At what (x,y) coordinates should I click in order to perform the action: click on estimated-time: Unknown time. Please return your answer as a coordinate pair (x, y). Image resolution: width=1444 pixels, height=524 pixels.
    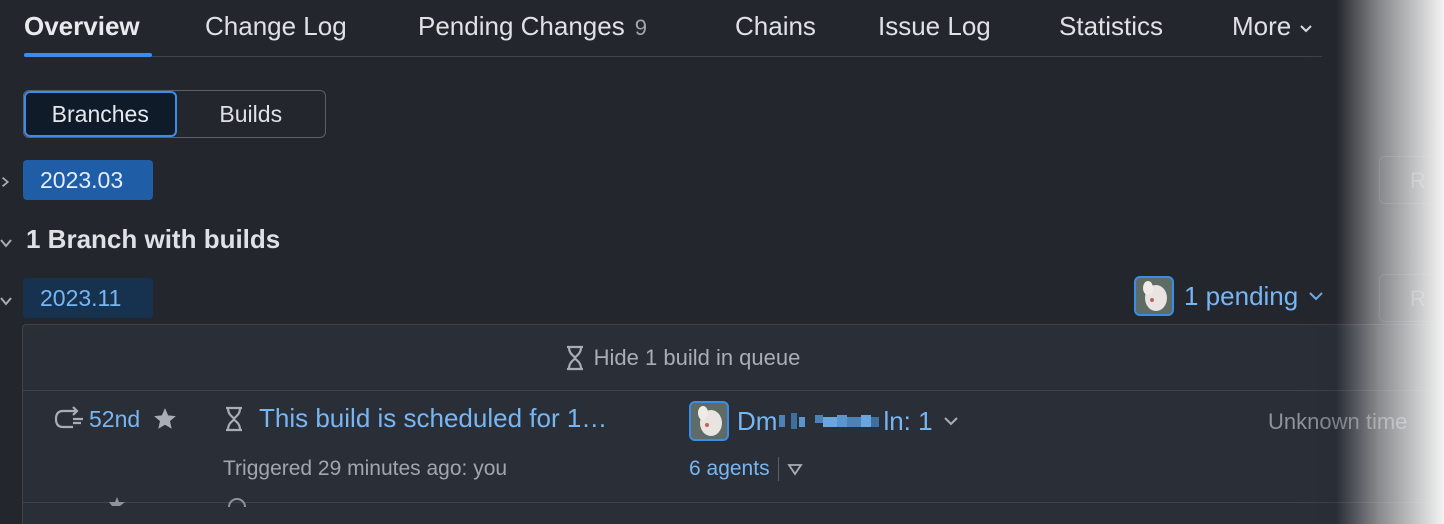
    Looking at the image, I should click on (1338, 421).